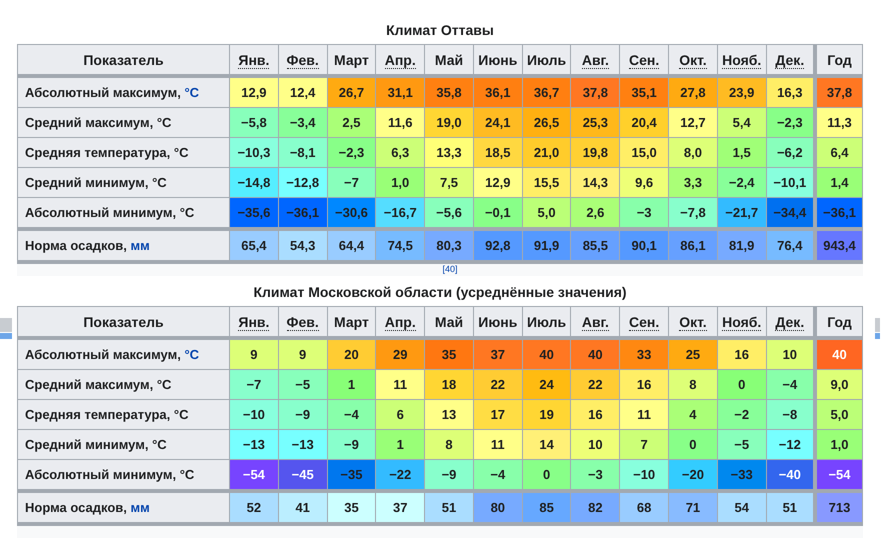 The image size is (883, 548). I want to click on table-cell: 23,9, so click(741, 92).